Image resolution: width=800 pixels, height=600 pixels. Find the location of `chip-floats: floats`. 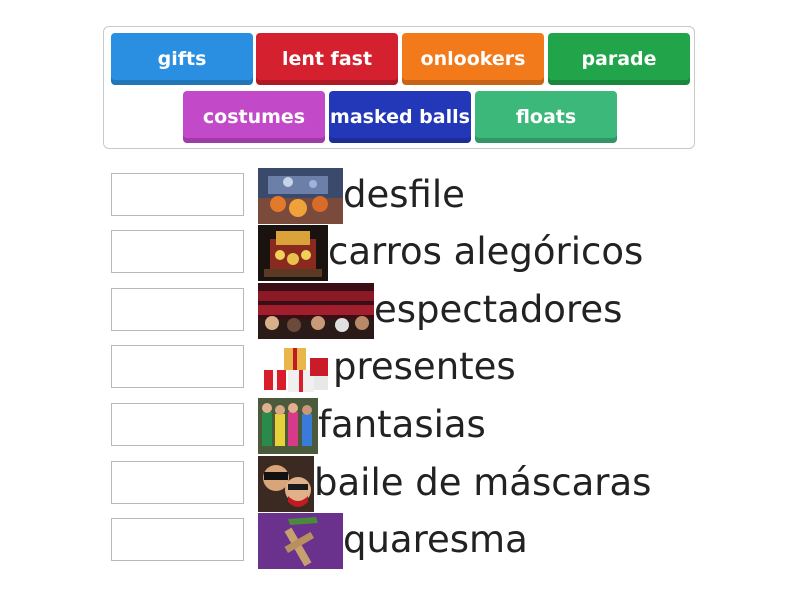

chip-floats: floats is located at coordinates (546, 117).